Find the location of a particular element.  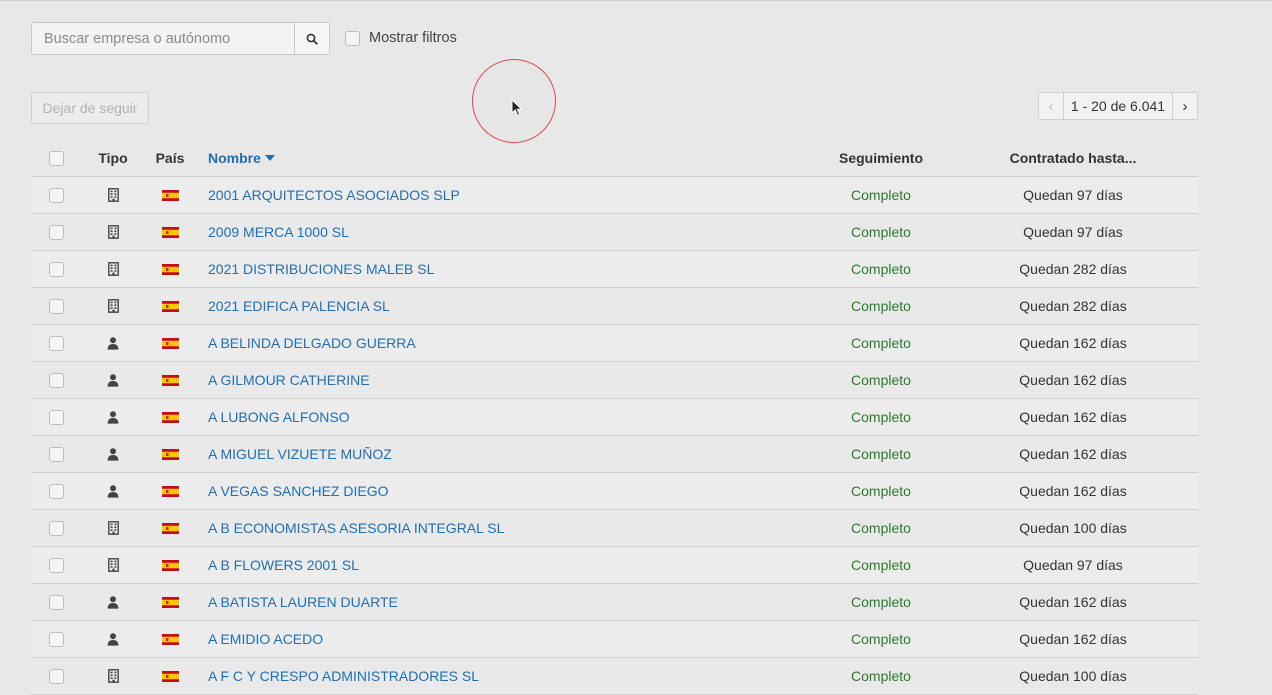

company-name-link: 2021 DISTRIBUCIONES MALEB SL is located at coordinates (321, 269).